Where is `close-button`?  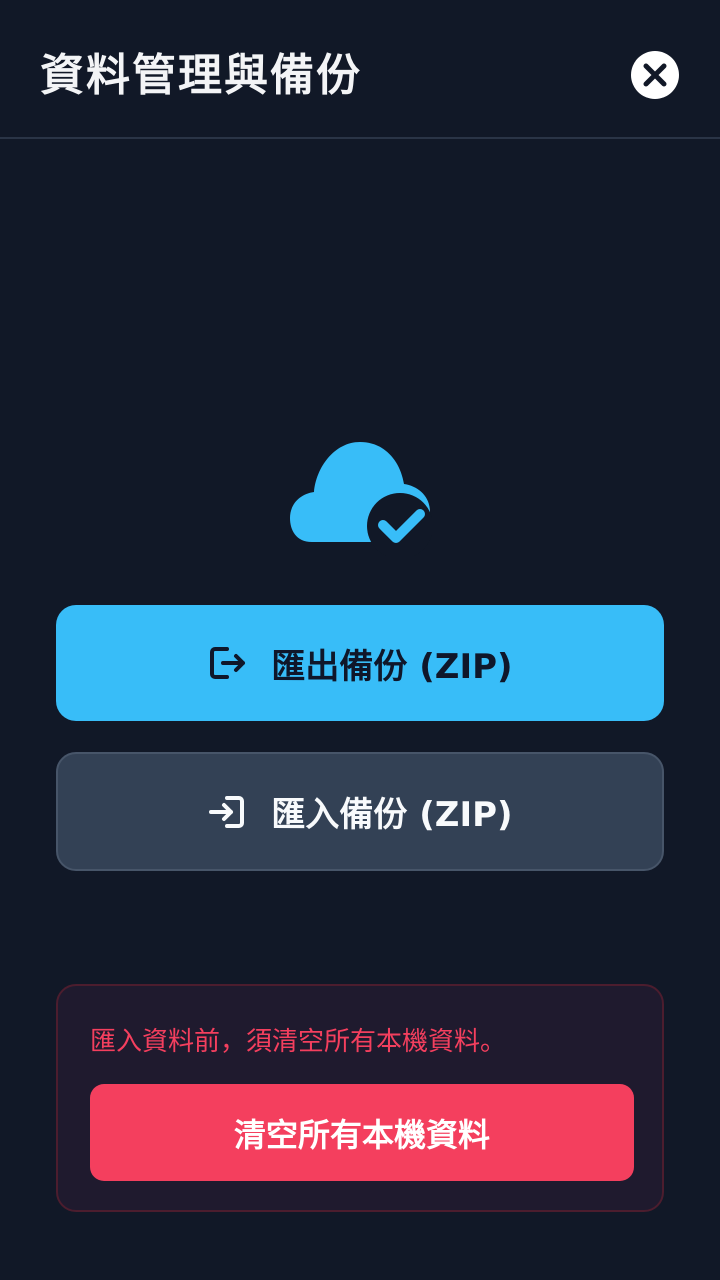 close-button is located at coordinates (655, 75).